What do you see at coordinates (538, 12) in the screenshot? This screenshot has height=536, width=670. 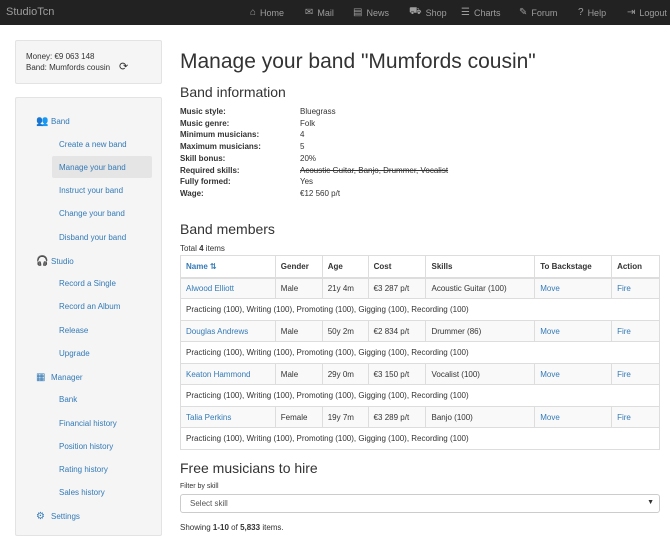 I see `nav-forum: ✎ Forum` at bounding box center [538, 12].